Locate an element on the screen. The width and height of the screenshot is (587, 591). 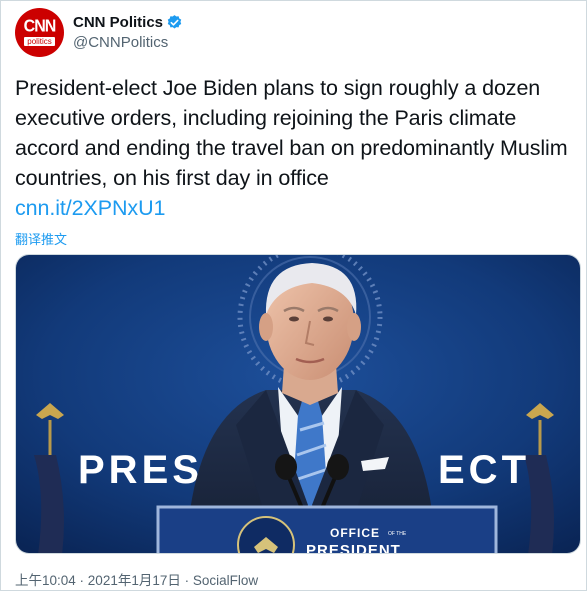
account-names: CNN Politics @CNNPolitics is located at coordinates (128, 32).